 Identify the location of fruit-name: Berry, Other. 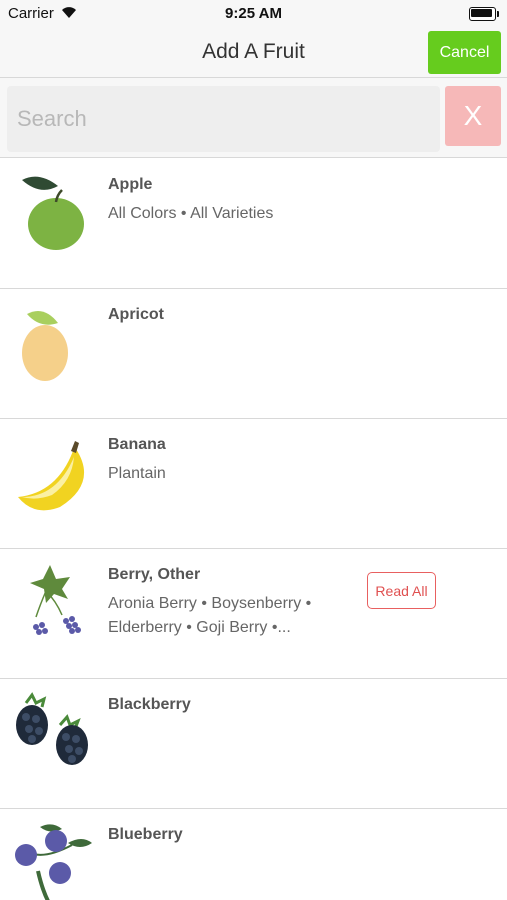
(154, 574).